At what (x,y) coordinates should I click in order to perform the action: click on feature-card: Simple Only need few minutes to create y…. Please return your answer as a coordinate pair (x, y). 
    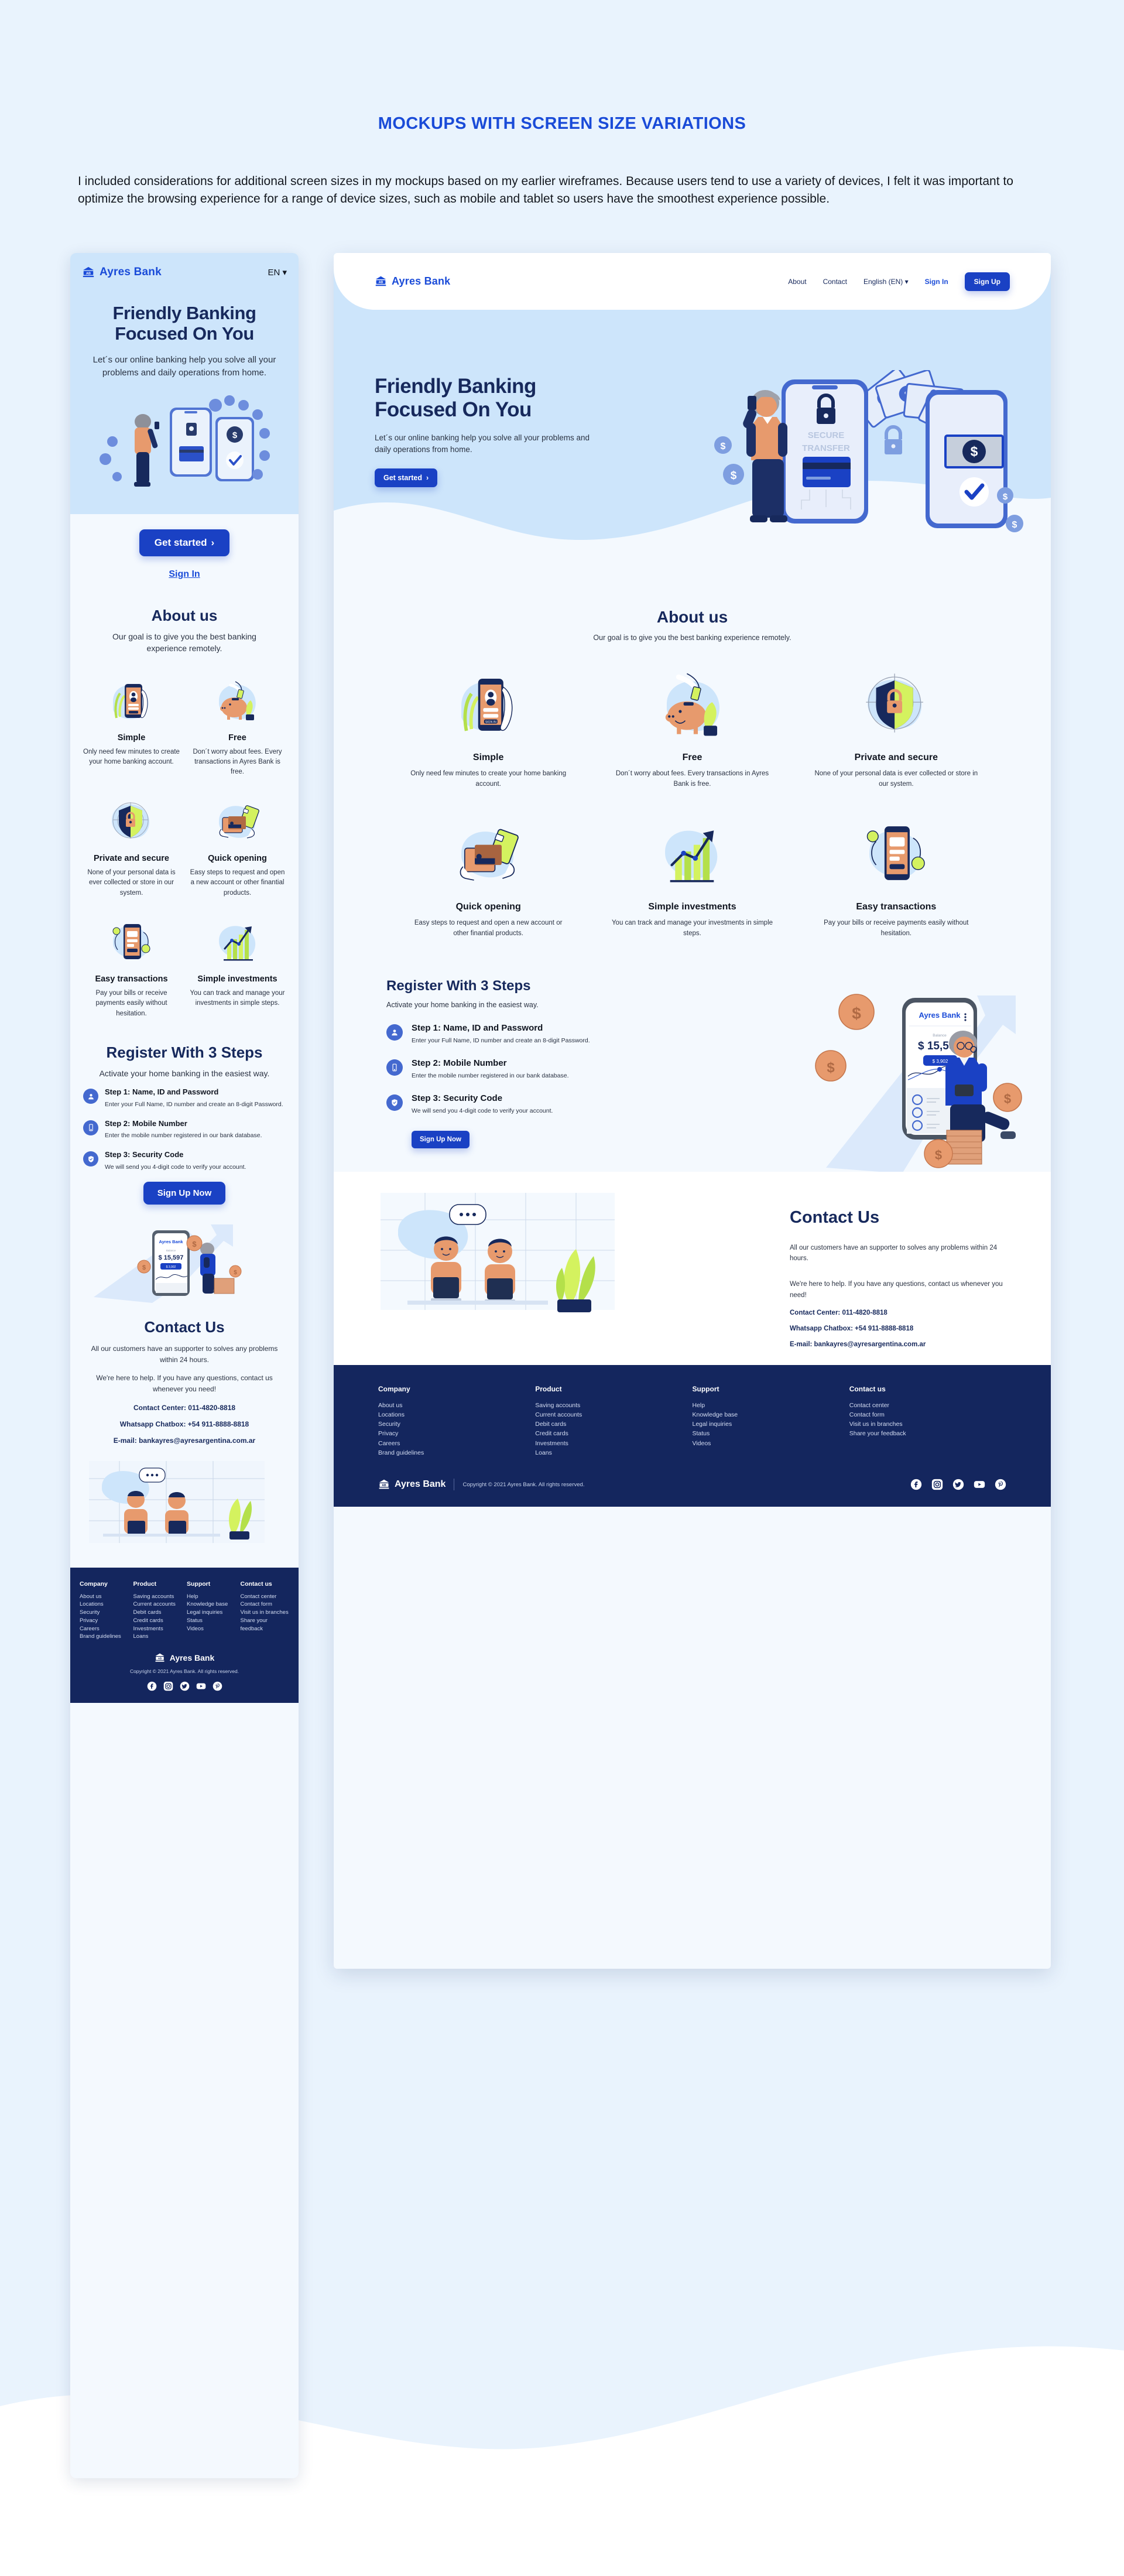
    Looking at the image, I should click on (131, 729).